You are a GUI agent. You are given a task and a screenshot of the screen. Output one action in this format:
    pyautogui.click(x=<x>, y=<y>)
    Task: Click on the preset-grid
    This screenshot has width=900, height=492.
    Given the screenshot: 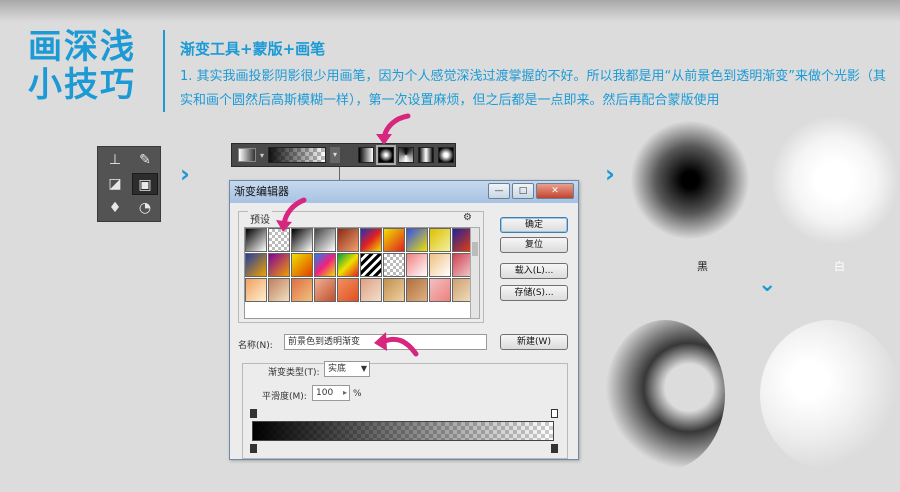 What is the action you would take?
    pyautogui.click(x=358, y=273)
    